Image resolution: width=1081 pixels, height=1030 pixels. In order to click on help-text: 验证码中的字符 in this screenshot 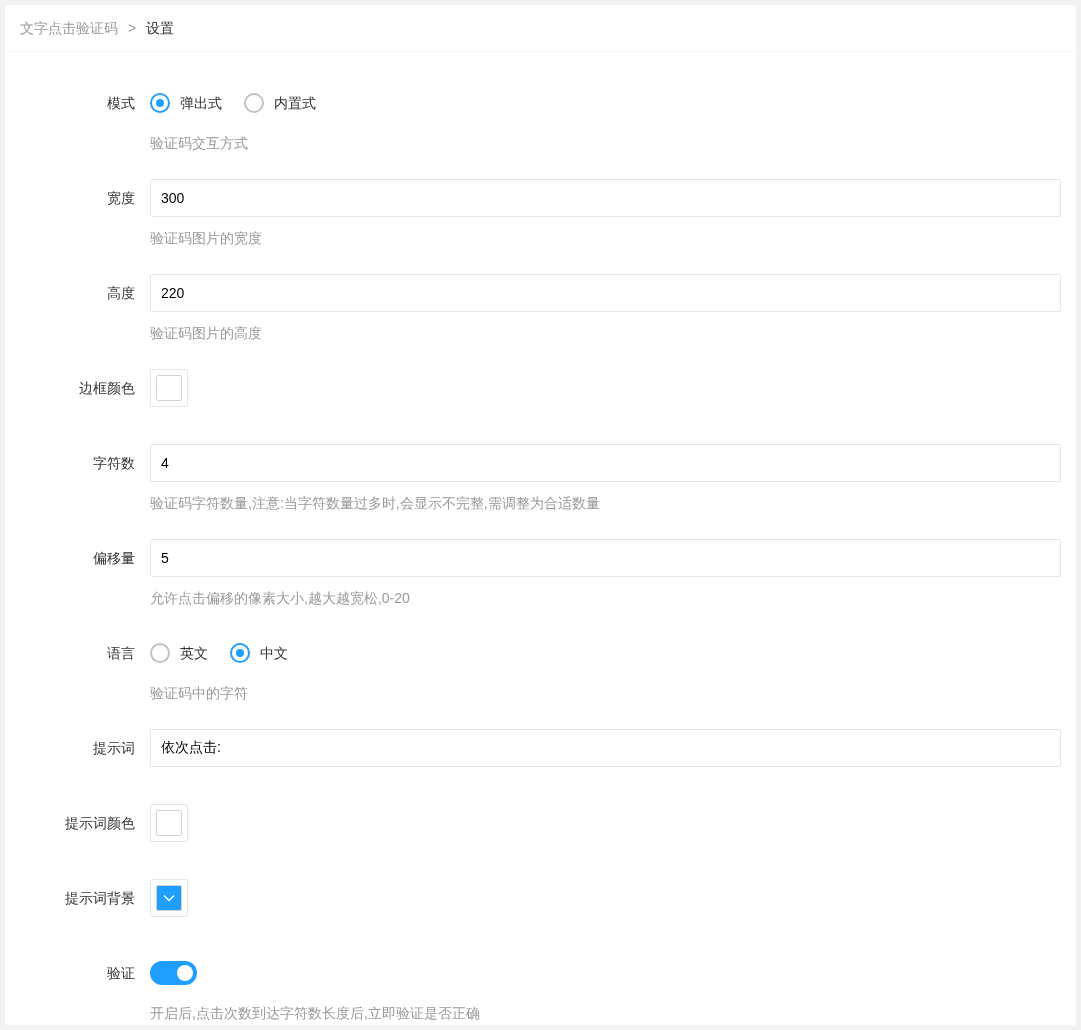, I will do `click(199, 693)`.